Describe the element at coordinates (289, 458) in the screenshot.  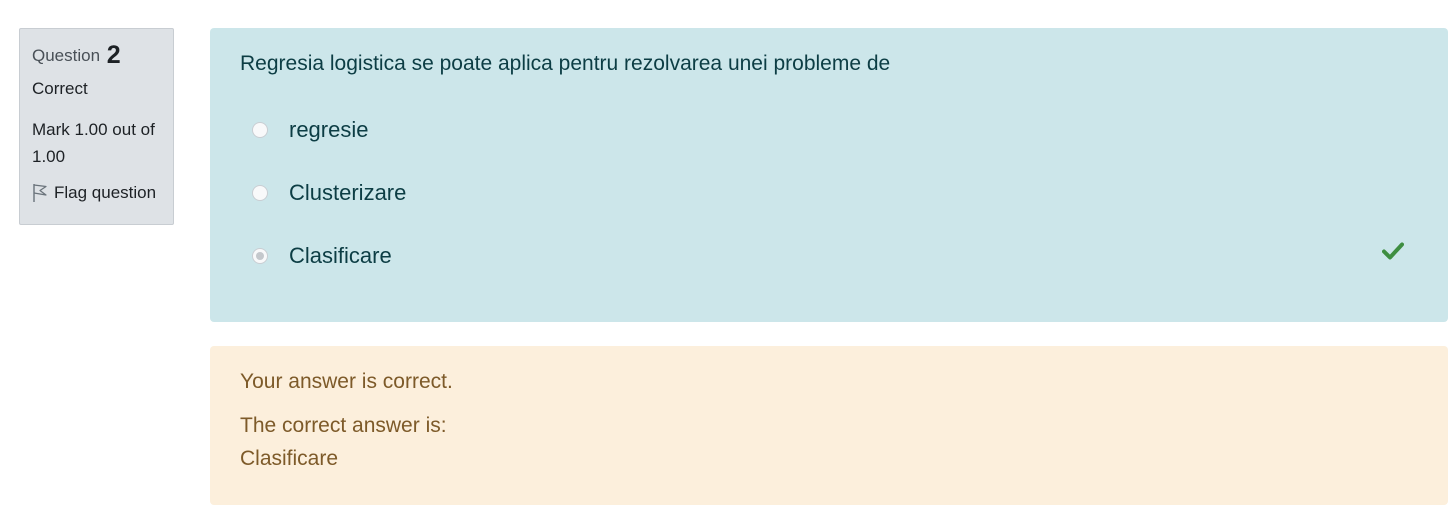
I see `right-answer-value: Clasificare` at that location.